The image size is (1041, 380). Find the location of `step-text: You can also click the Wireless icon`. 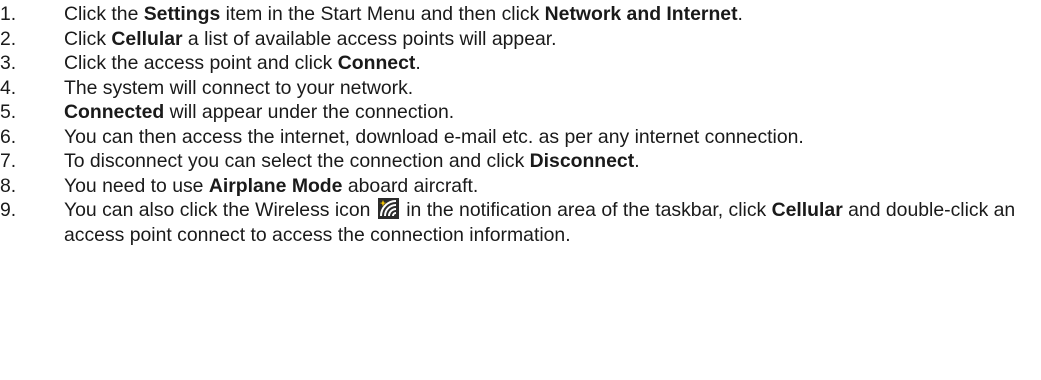

step-text: You can also click the Wireless icon is located at coordinates (220, 210).